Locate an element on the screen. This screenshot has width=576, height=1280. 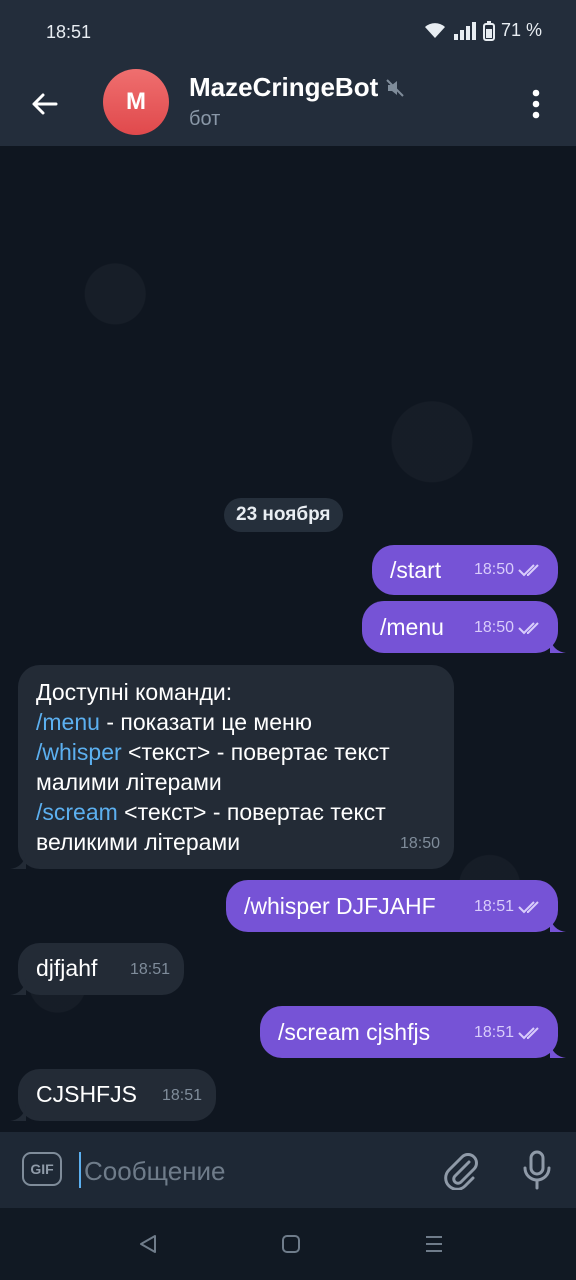
message-text: /scream cjshfjs is located at coordinates (354, 1032).